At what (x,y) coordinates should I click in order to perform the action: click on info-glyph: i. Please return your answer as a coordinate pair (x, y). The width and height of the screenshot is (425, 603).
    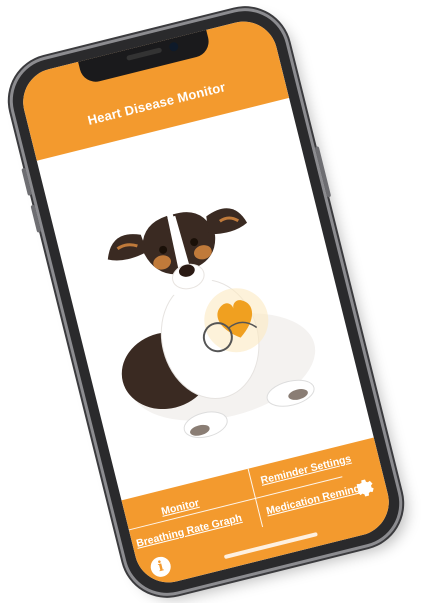
    Looking at the image, I should click on (161, 567).